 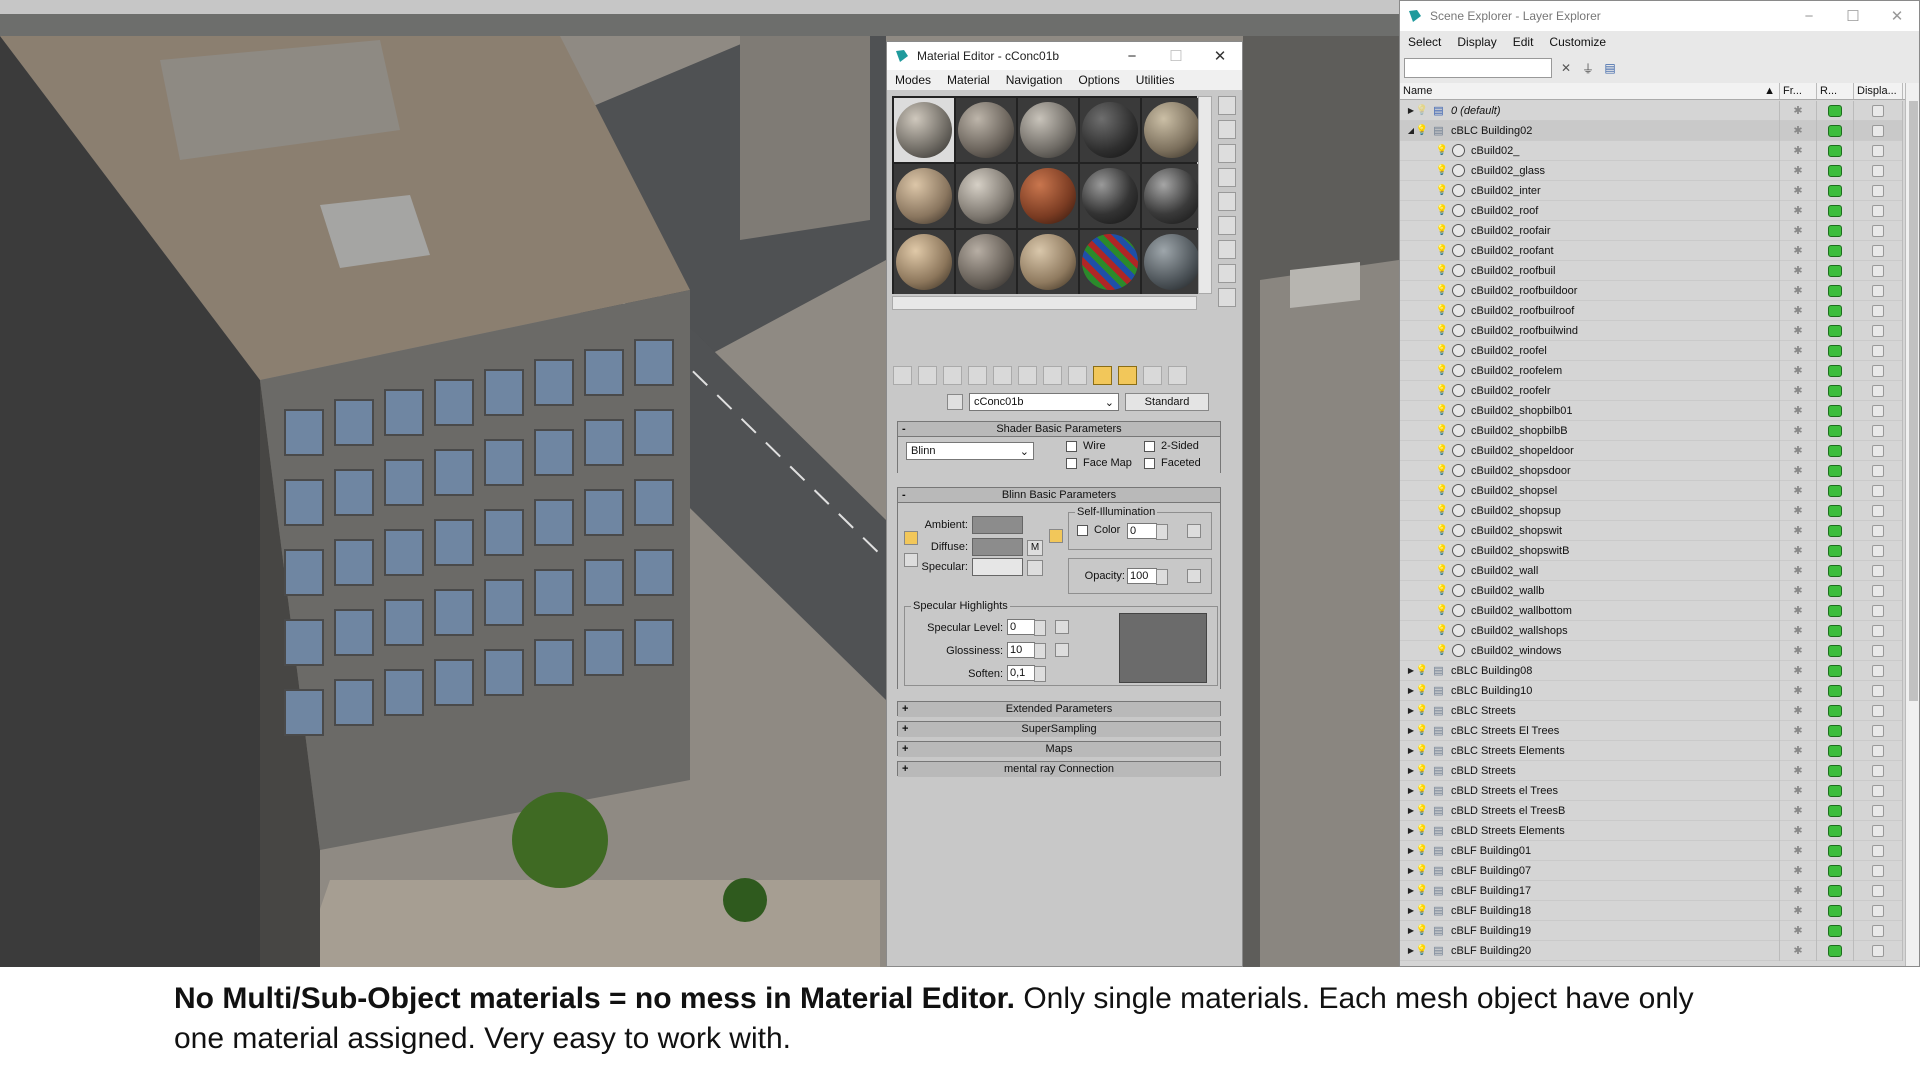 What do you see at coordinates (1147, 531) in the screenshot?
I see `self-illum-spinner: 0` at bounding box center [1147, 531].